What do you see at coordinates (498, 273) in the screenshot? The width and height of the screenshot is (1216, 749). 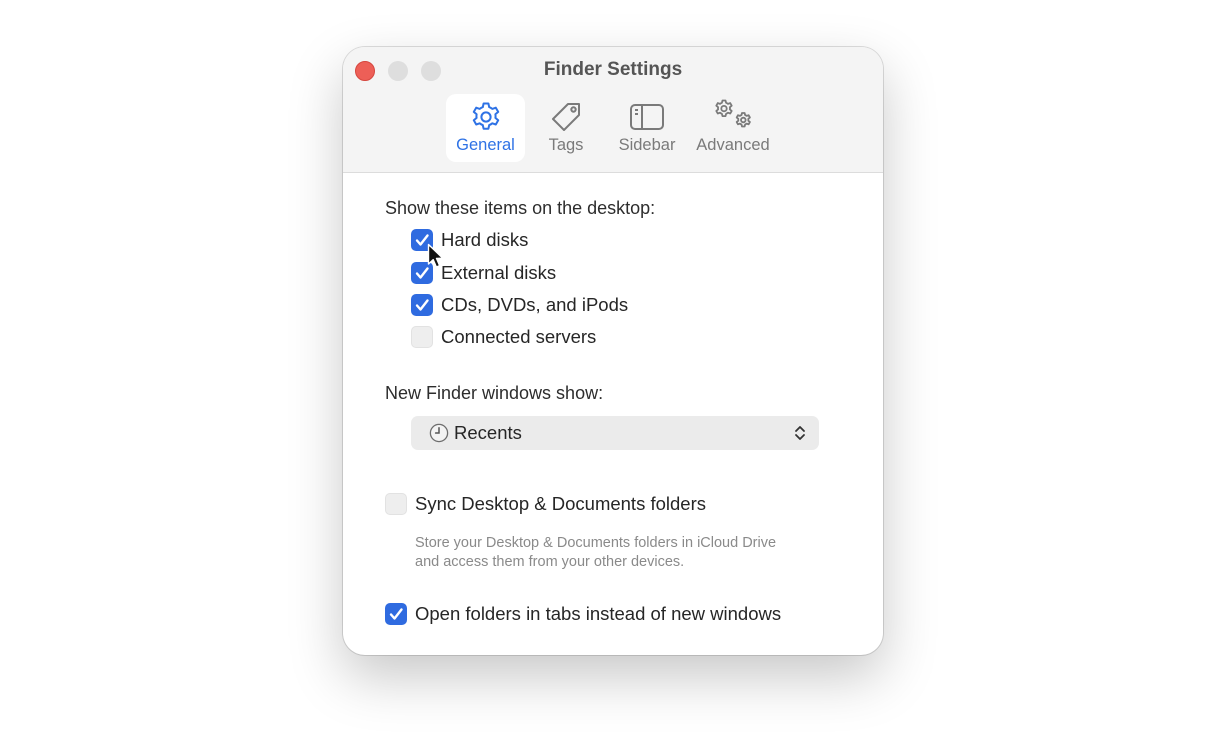 I see `external-disks-label: External disks` at bounding box center [498, 273].